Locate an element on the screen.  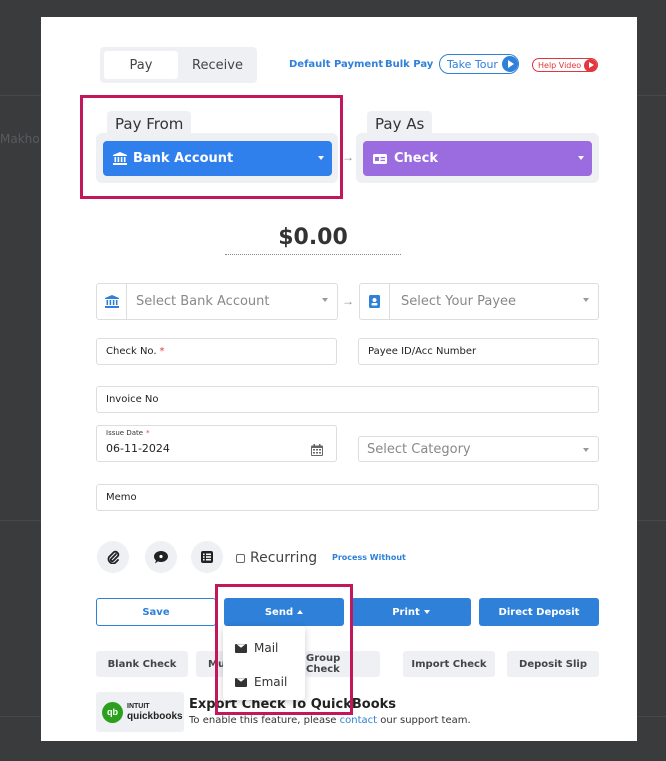
pay-as-select: Check is located at coordinates (477, 158).